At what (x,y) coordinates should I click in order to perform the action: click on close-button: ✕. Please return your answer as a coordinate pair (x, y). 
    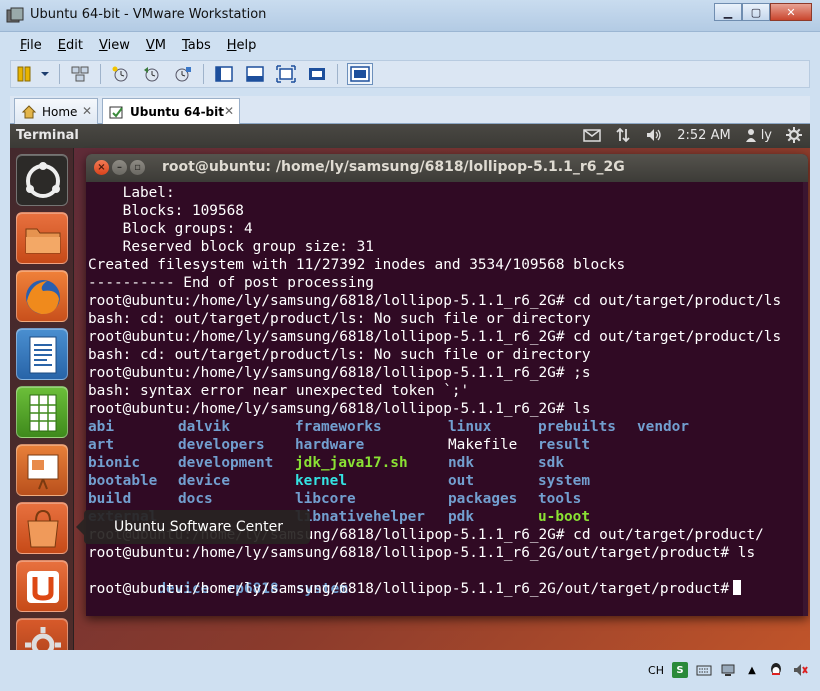
    Looking at the image, I should click on (791, 12).